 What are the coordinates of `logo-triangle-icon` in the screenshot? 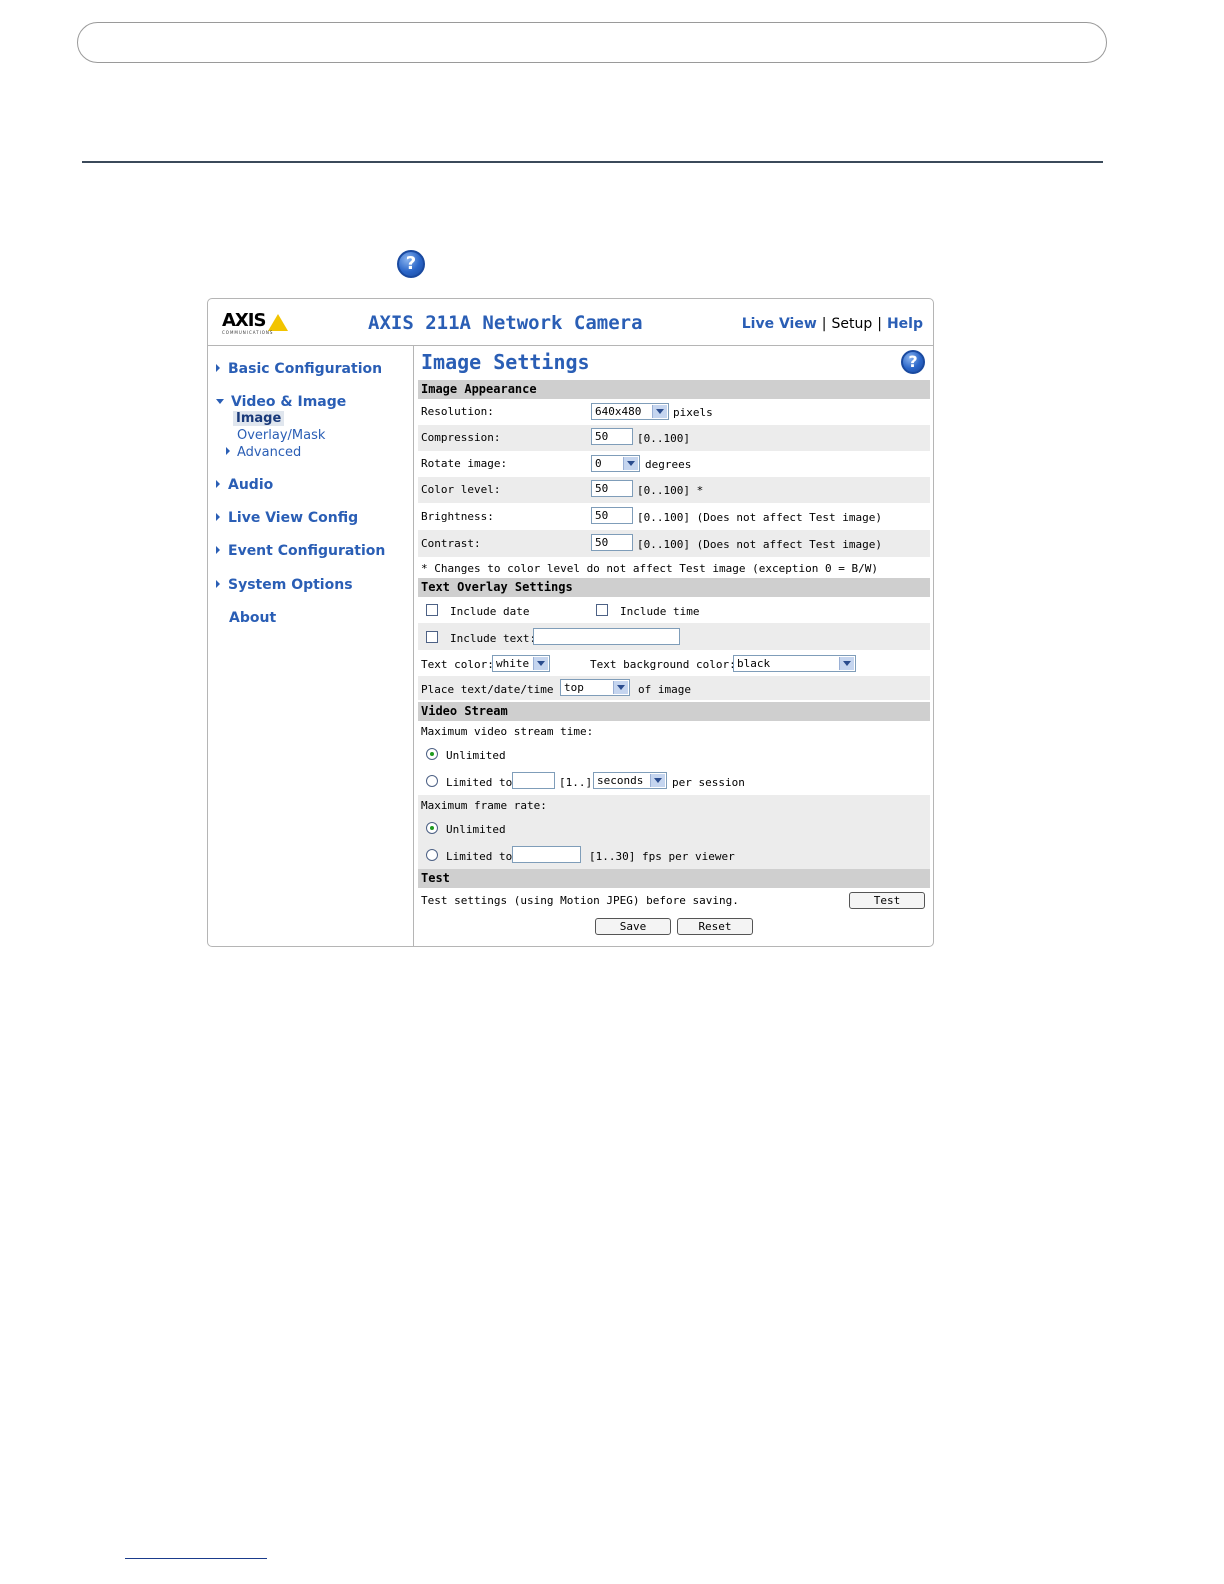 It's located at (278, 322).